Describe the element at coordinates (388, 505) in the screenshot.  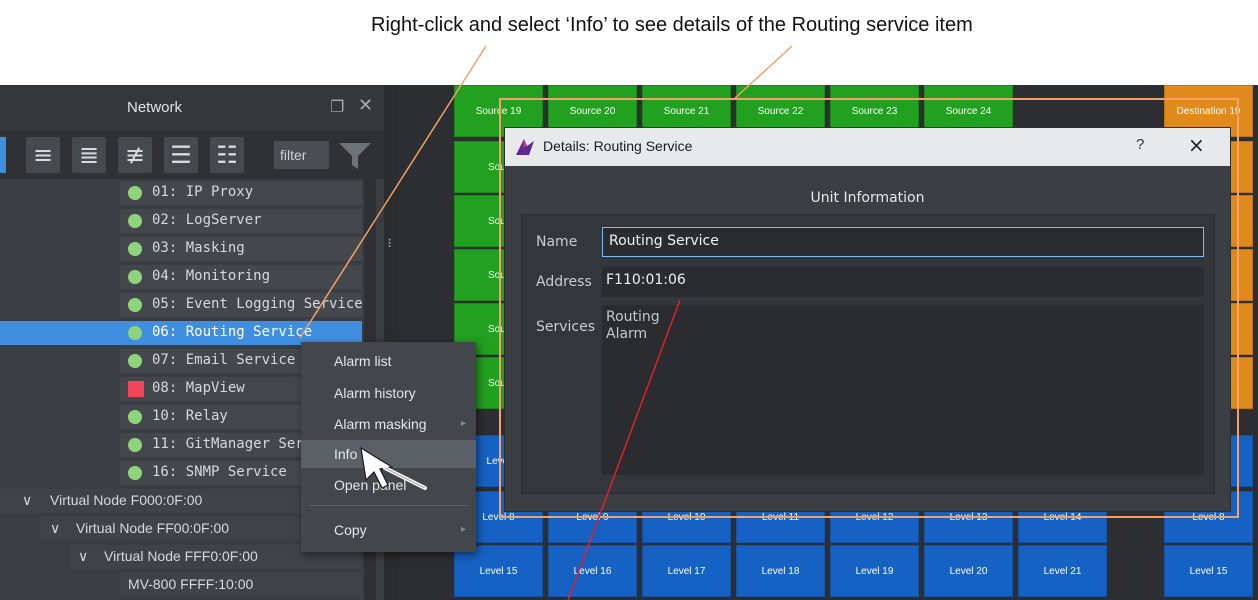
I see `menu-separator` at that location.